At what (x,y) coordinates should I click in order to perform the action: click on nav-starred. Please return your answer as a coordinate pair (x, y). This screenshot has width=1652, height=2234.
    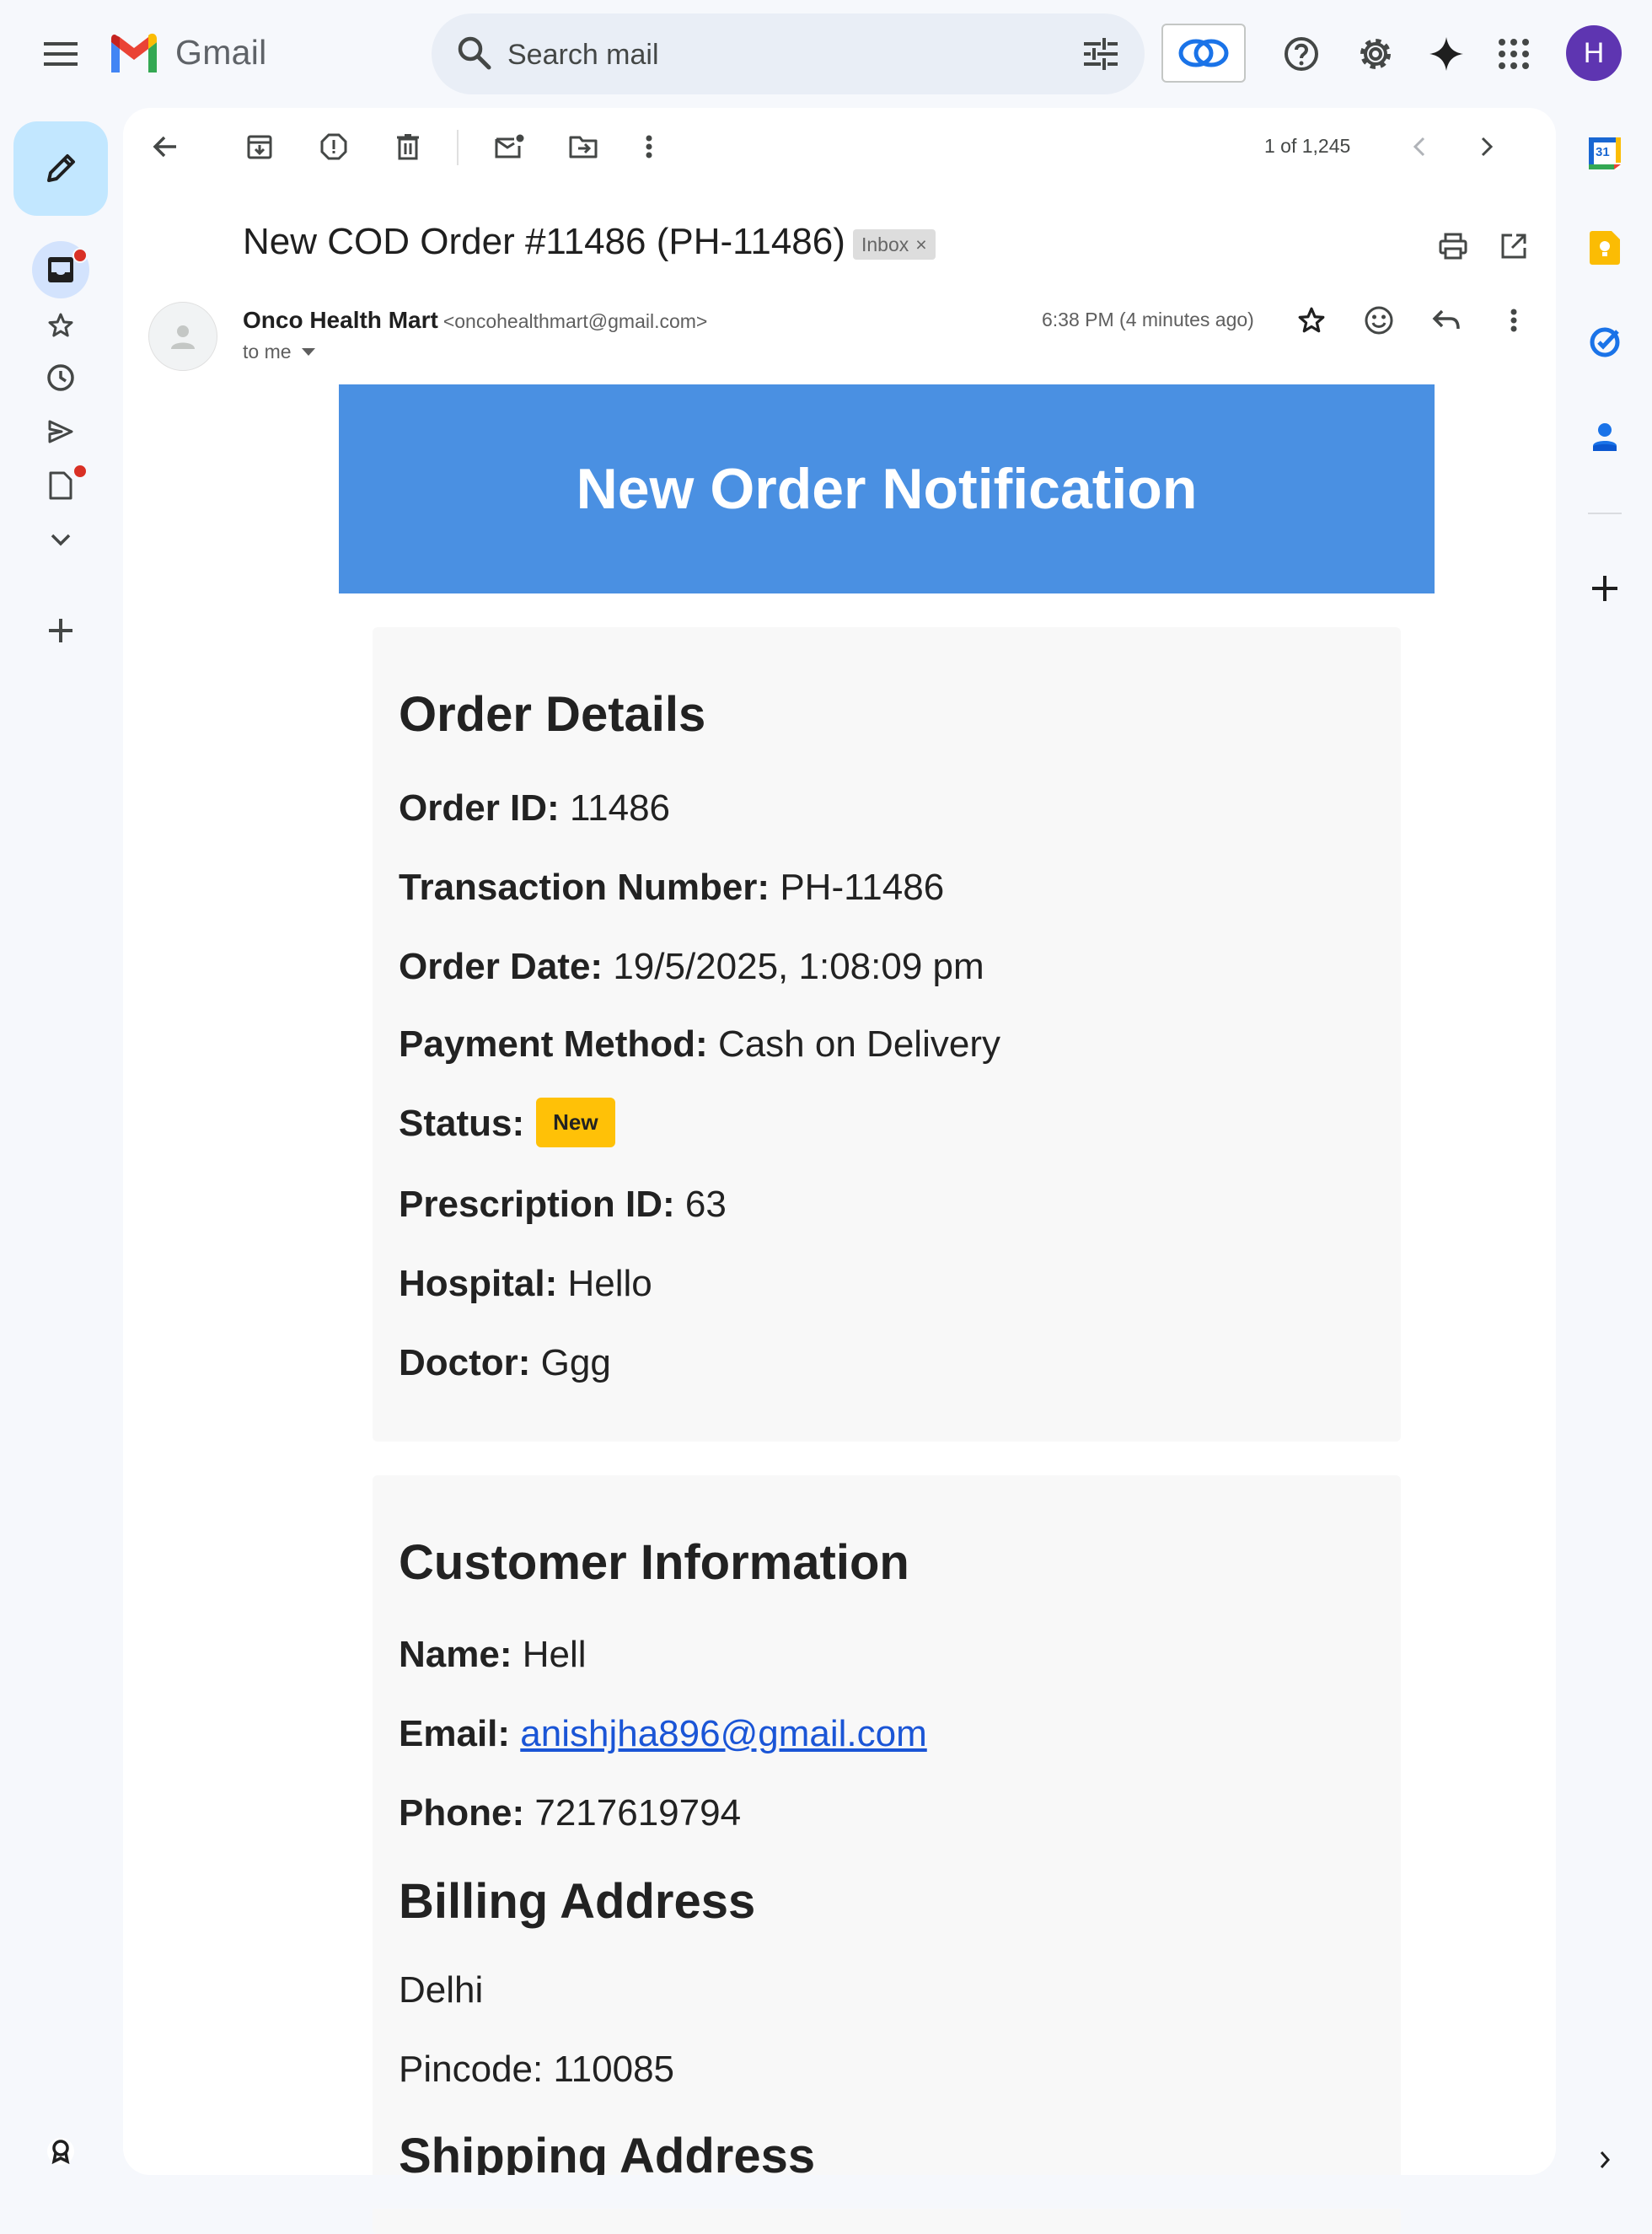
    Looking at the image, I should click on (60, 325).